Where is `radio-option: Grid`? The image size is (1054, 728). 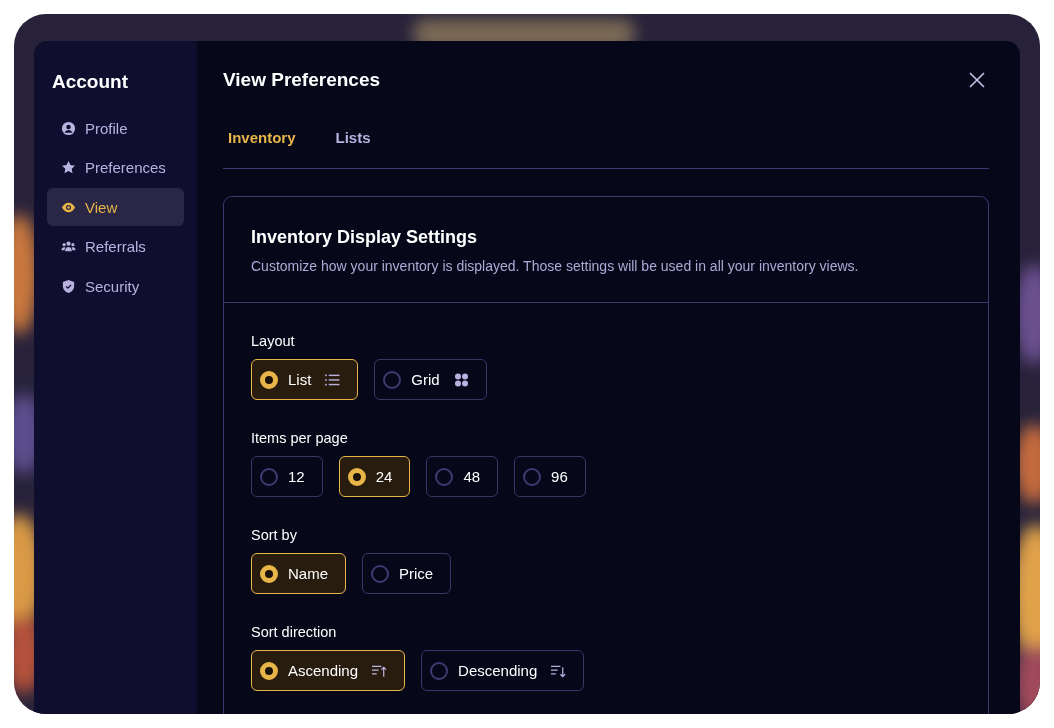
radio-option: Grid is located at coordinates (430, 379).